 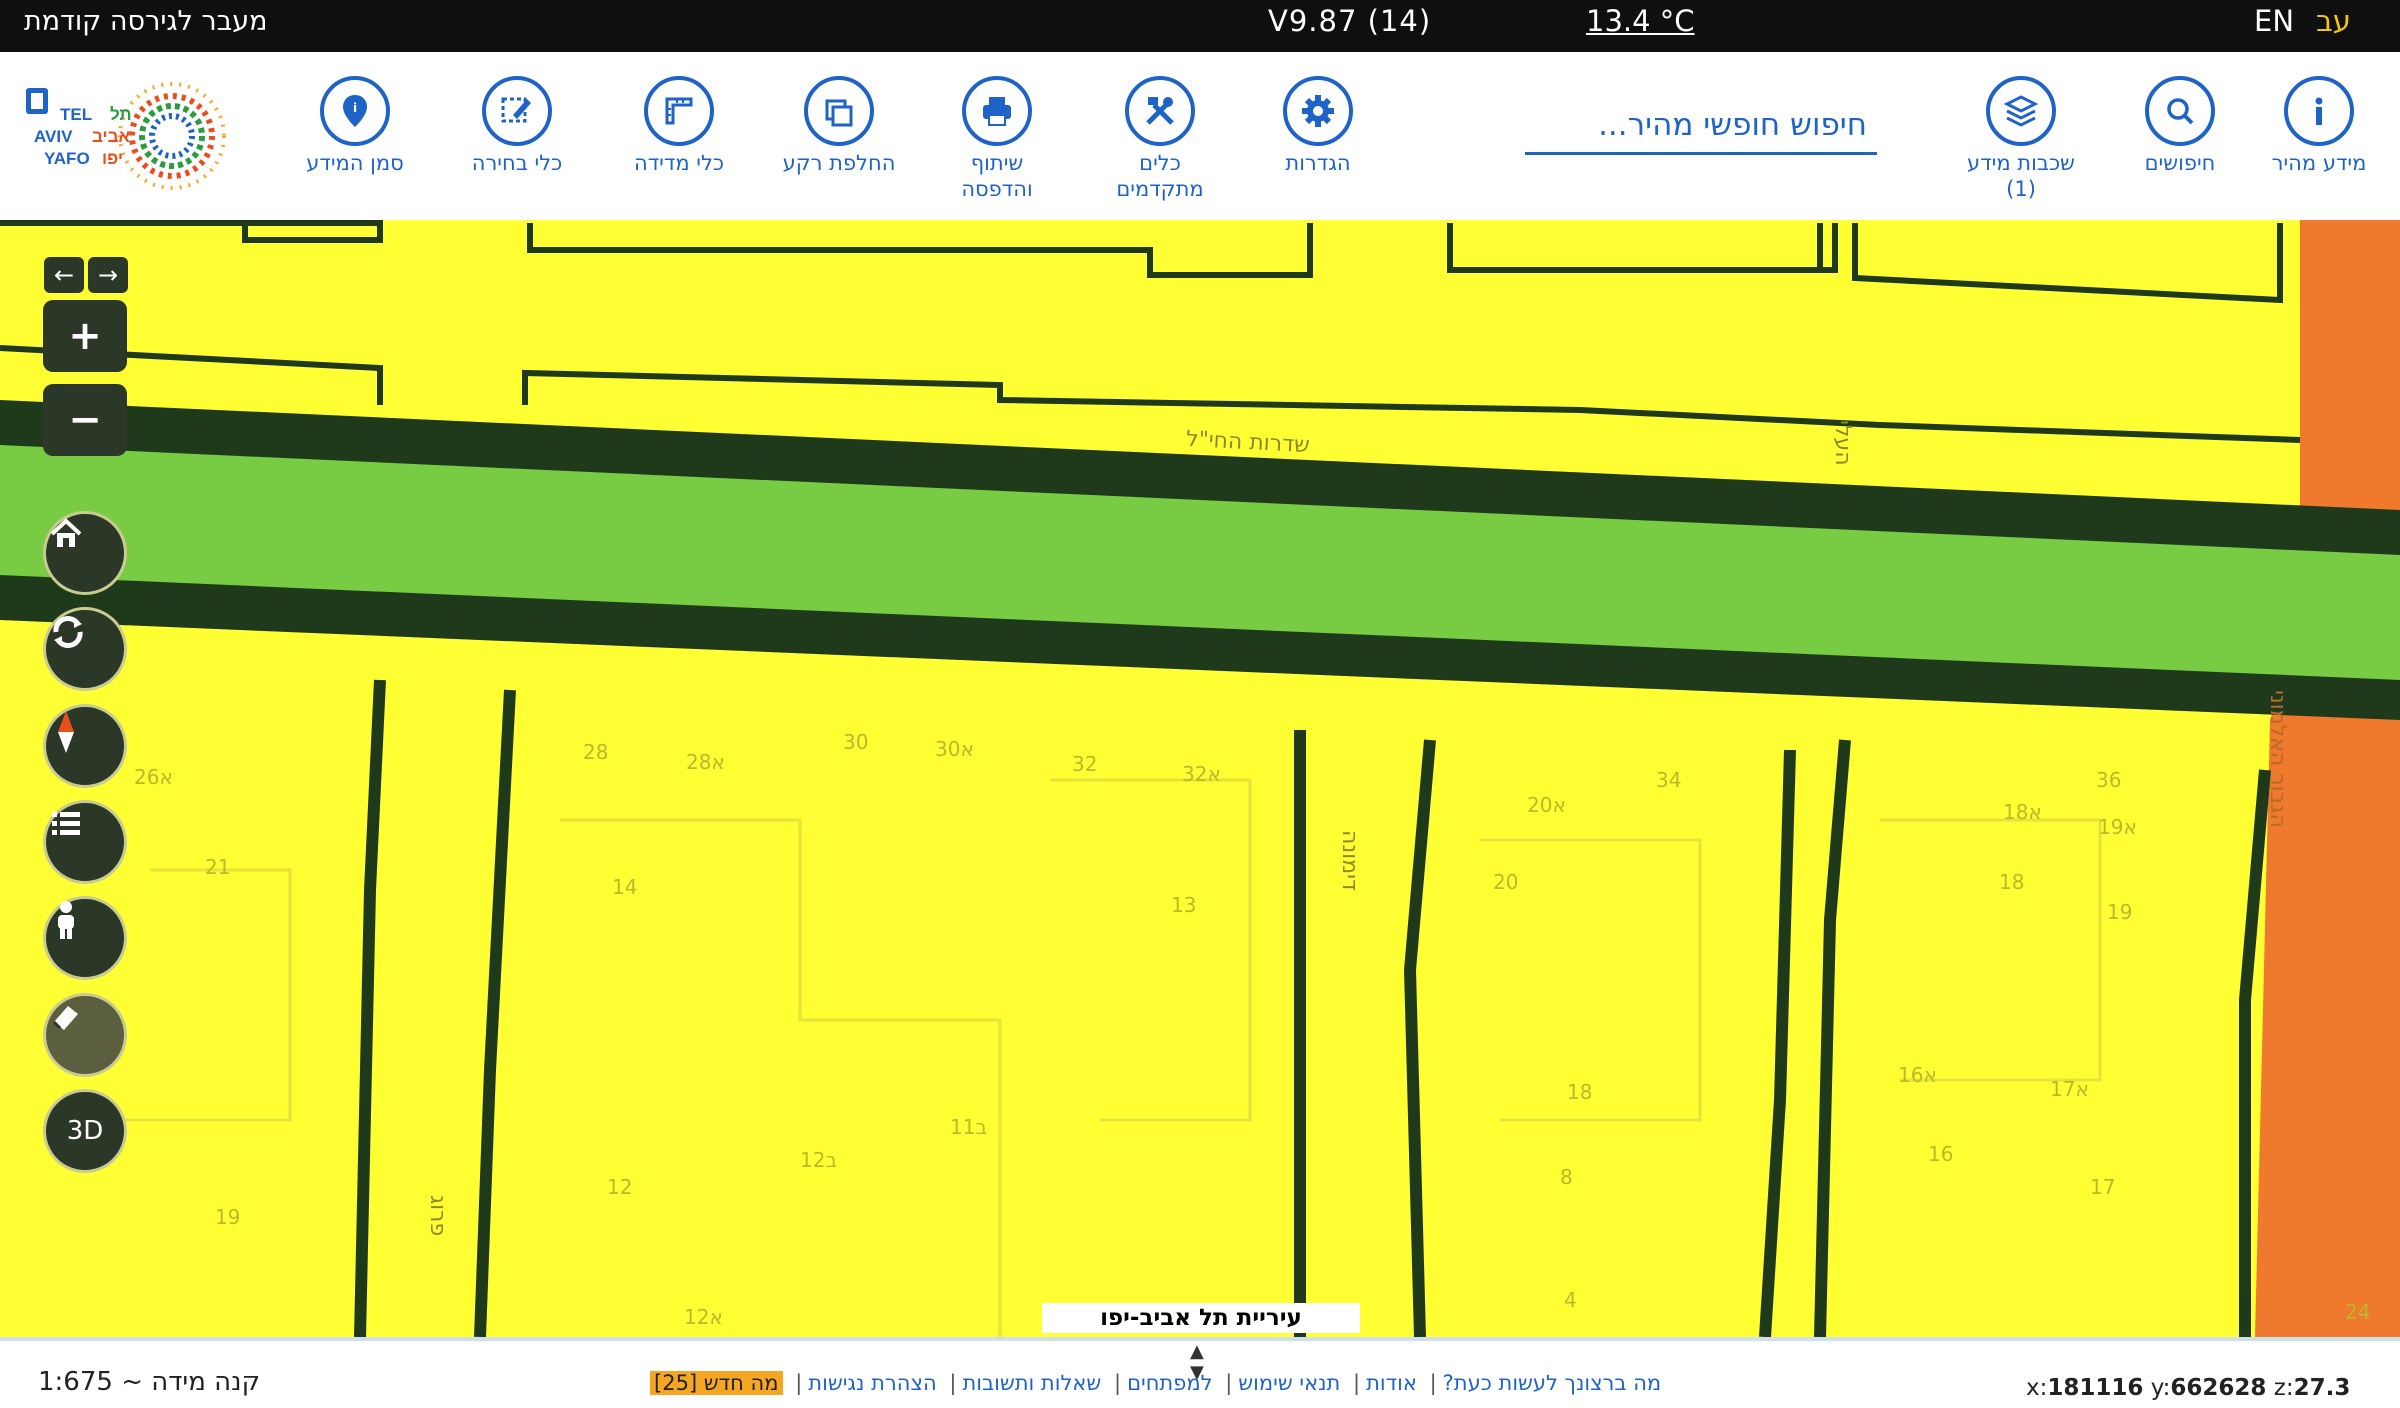 What do you see at coordinates (2319, 126) in the screenshot?
I see `quick-info-button: מידע מהיר` at bounding box center [2319, 126].